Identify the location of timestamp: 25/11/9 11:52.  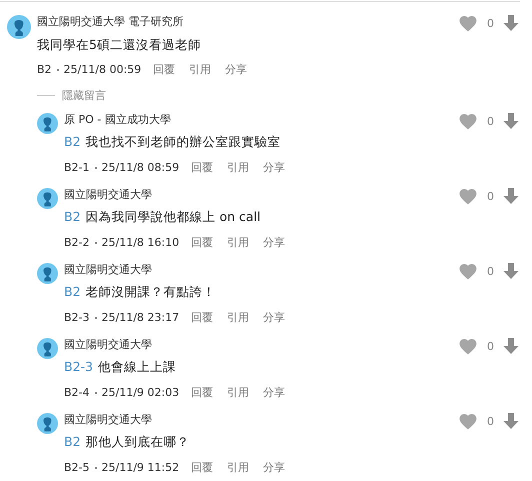
(141, 468).